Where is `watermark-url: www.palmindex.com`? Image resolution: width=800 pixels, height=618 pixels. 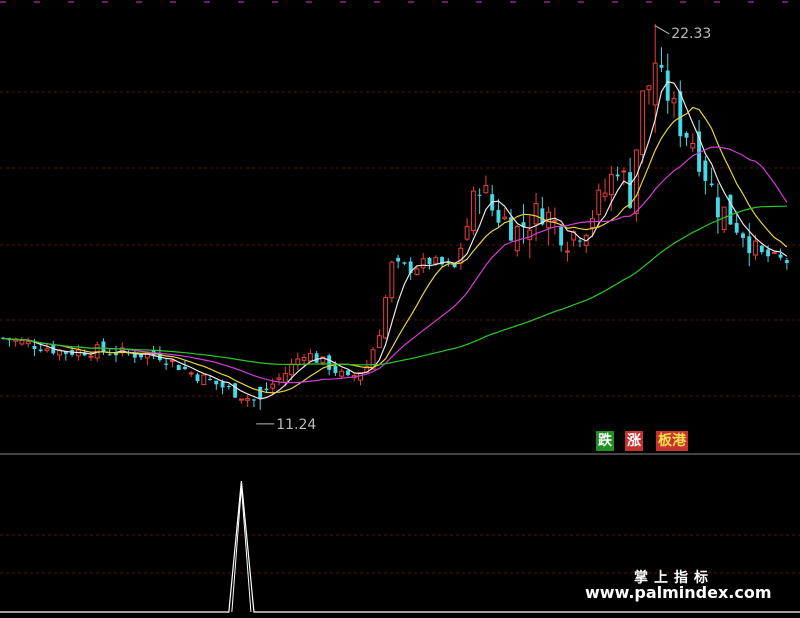
watermark-url: www.palmindex.com is located at coordinates (678, 592).